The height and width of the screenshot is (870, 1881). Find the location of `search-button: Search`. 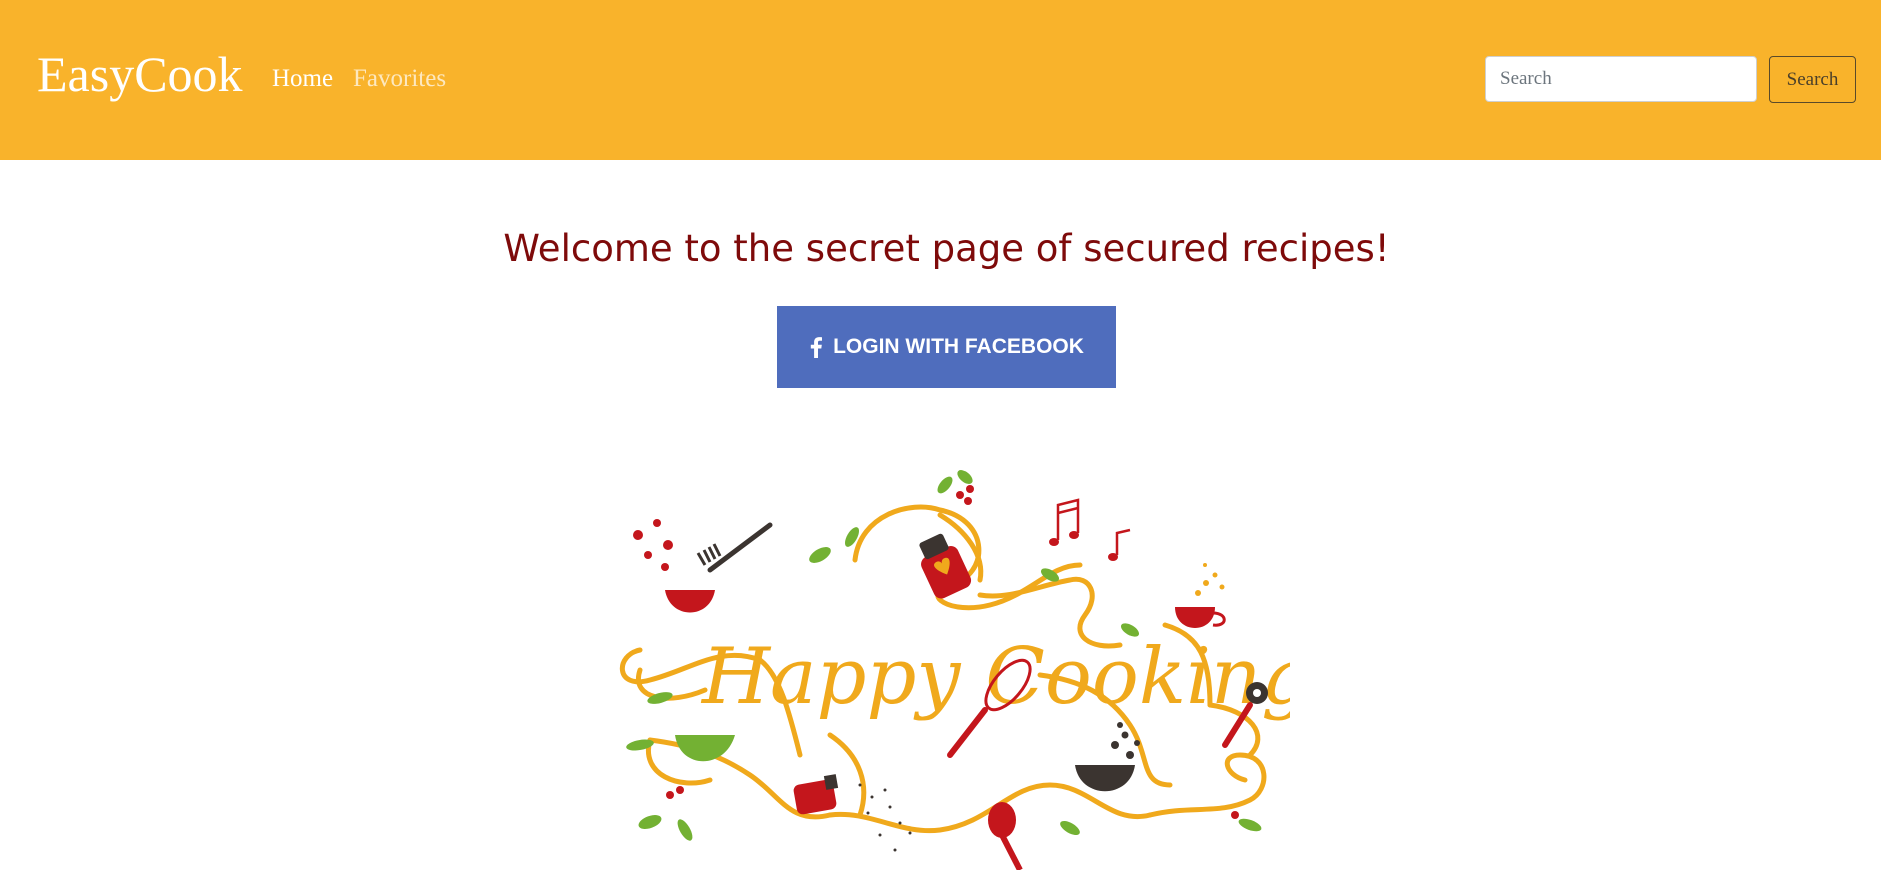

search-button: Search is located at coordinates (1812, 79).